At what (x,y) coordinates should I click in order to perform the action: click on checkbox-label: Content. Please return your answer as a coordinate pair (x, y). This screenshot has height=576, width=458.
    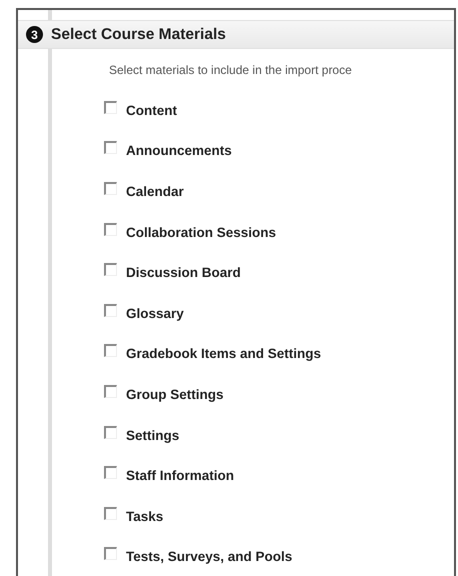
    Looking at the image, I should click on (151, 110).